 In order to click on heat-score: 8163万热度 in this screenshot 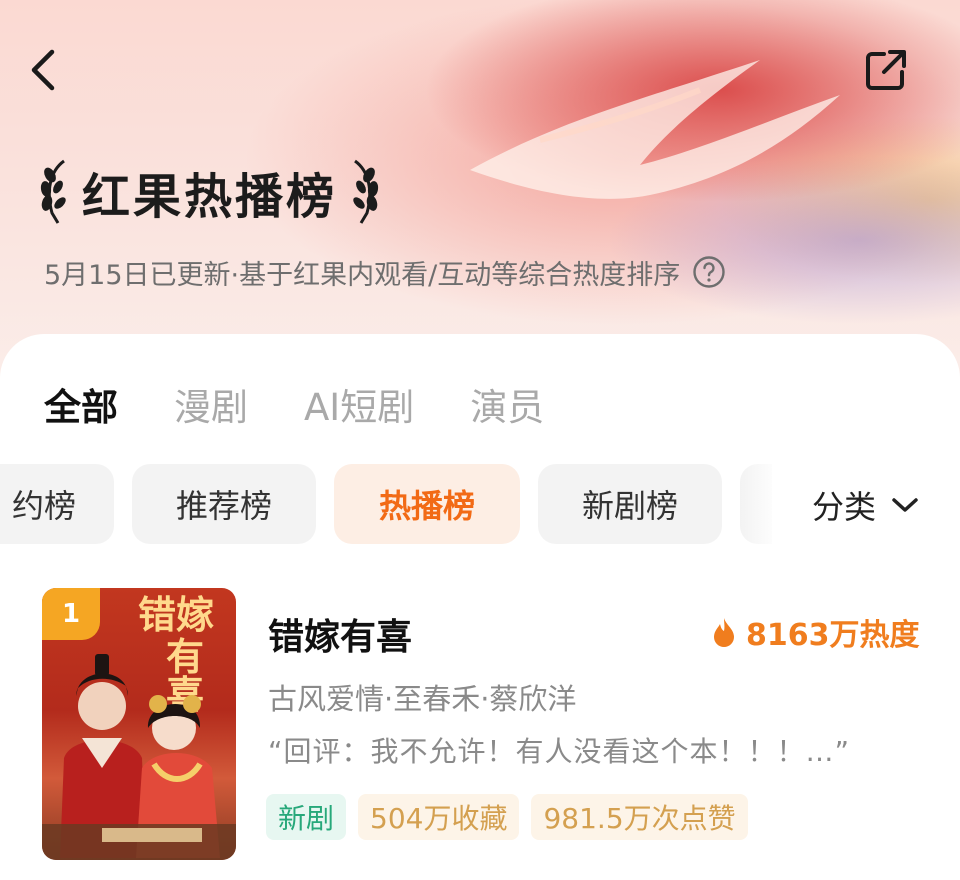, I will do `click(816, 632)`.